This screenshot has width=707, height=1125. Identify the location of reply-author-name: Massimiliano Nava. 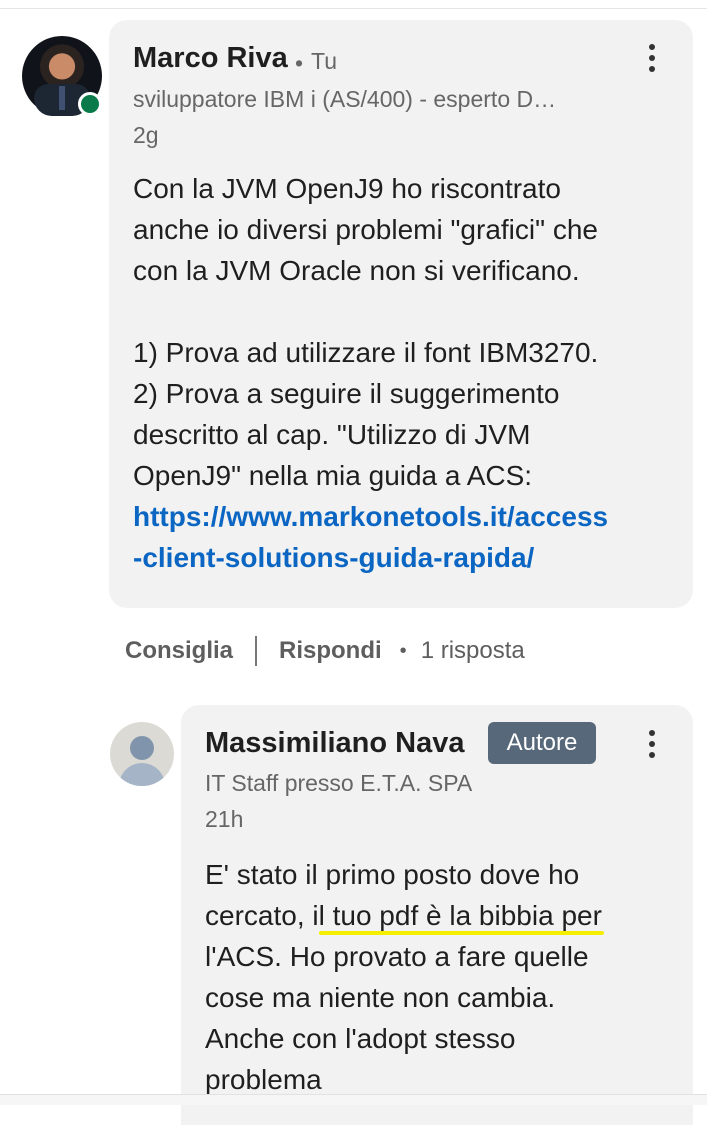
(335, 743).